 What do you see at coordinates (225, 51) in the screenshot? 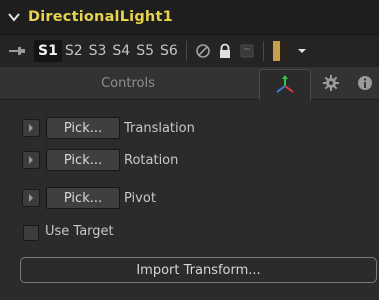
I see `lock-icon` at bounding box center [225, 51].